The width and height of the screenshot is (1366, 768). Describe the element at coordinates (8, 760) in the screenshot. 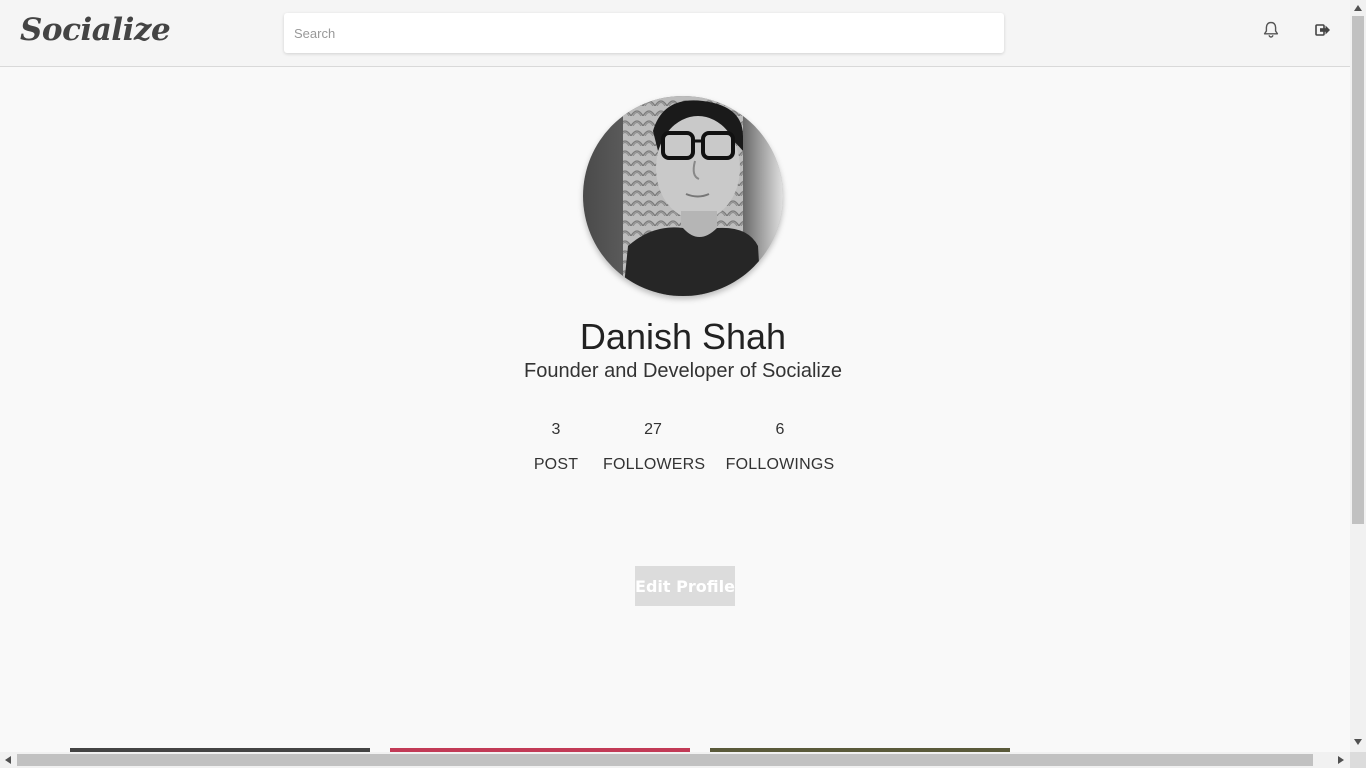

I see `scroll-left-icon` at that location.